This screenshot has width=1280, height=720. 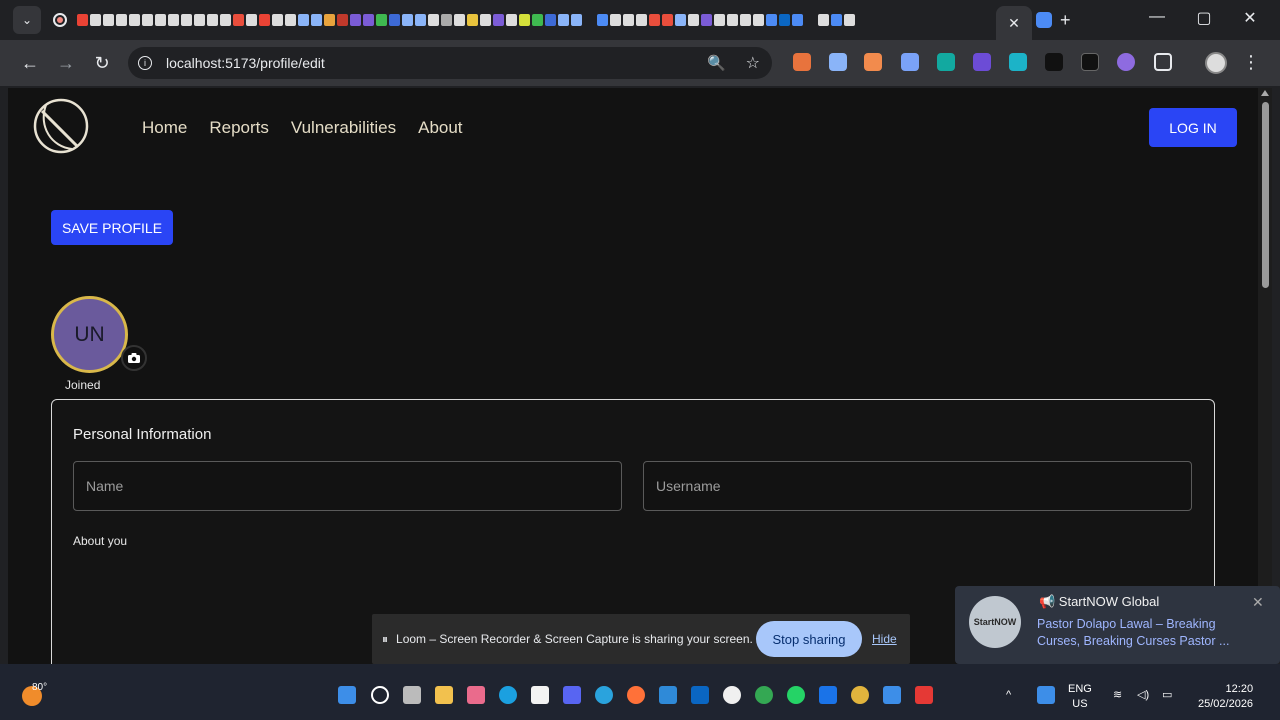 I want to click on forward-icon: →, so click(x=66, y=63).